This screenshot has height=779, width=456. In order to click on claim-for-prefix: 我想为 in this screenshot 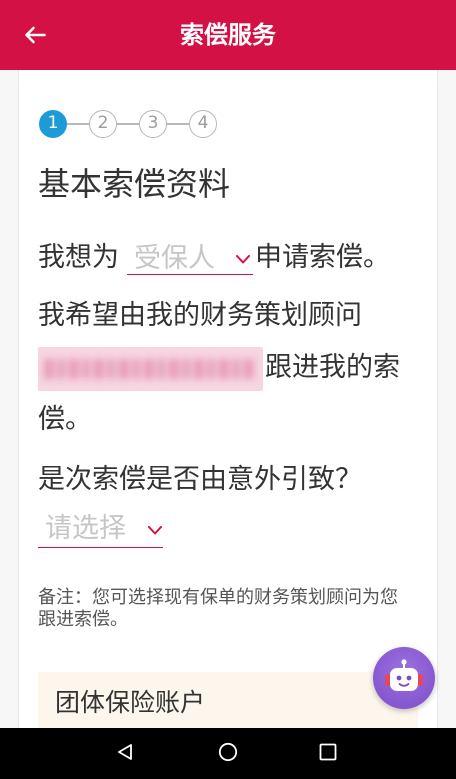, I will do `click(78, 257)`.